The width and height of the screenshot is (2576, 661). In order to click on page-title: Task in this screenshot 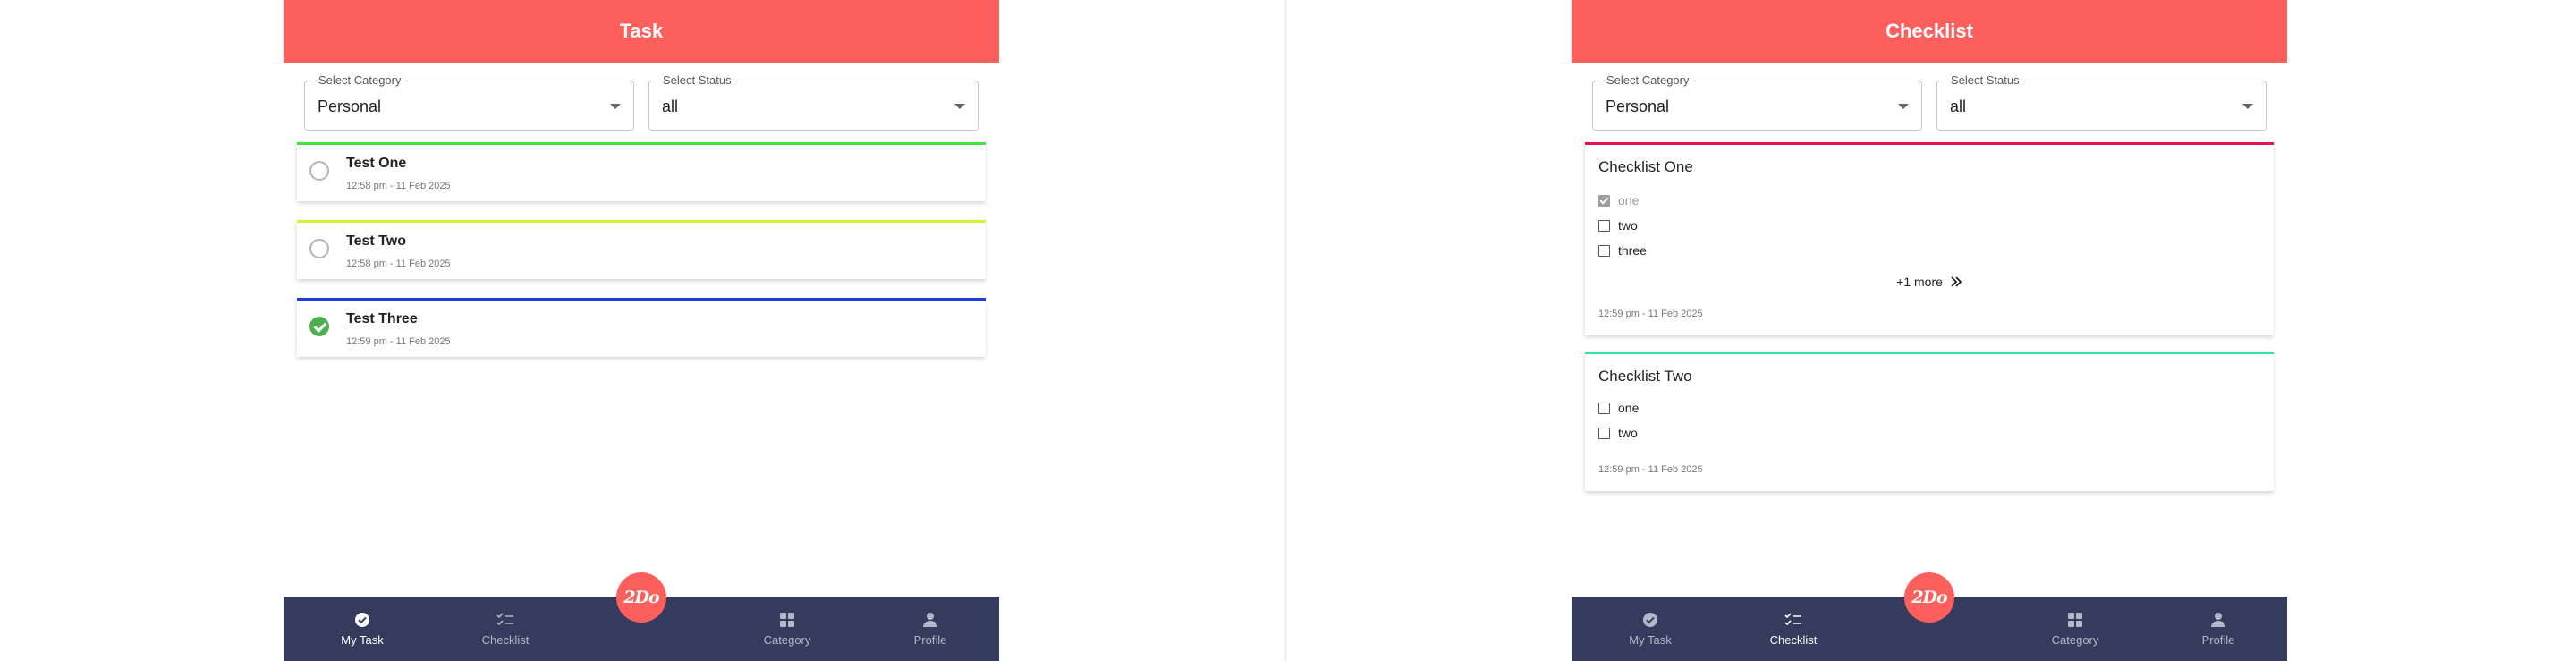, I will do `click(641, 32)`.